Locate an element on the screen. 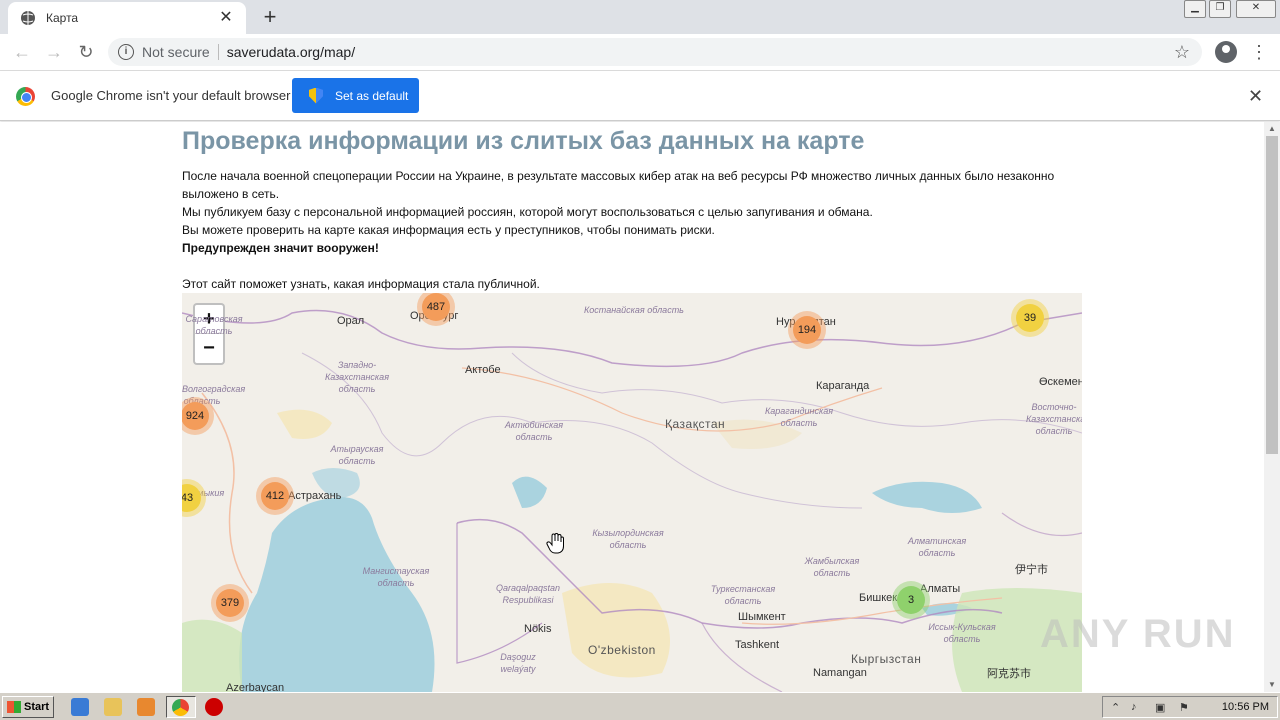  folder-icon is located at coordinates (113, 707).